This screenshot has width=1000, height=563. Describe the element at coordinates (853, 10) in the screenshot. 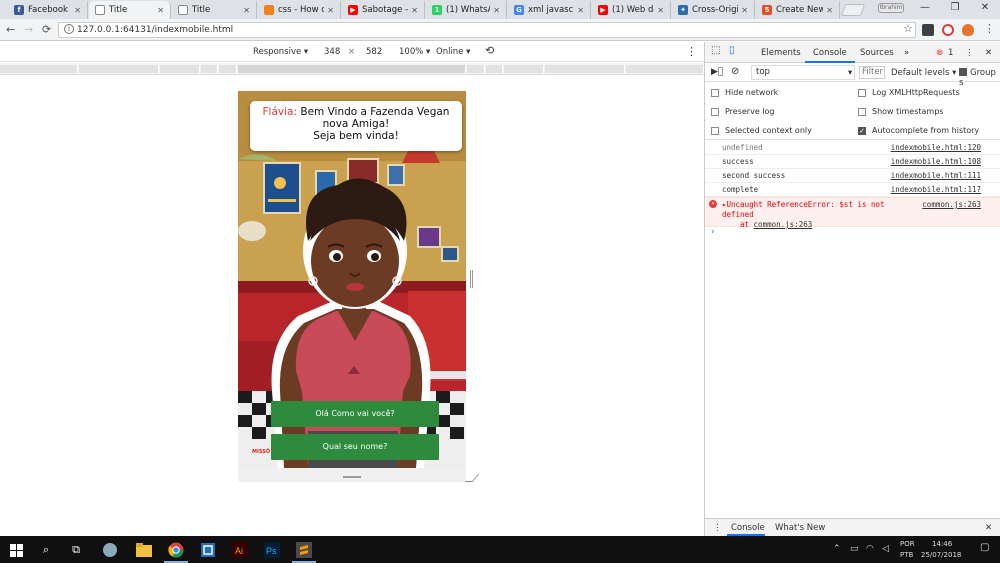

I see `new-tab-button` at that location.